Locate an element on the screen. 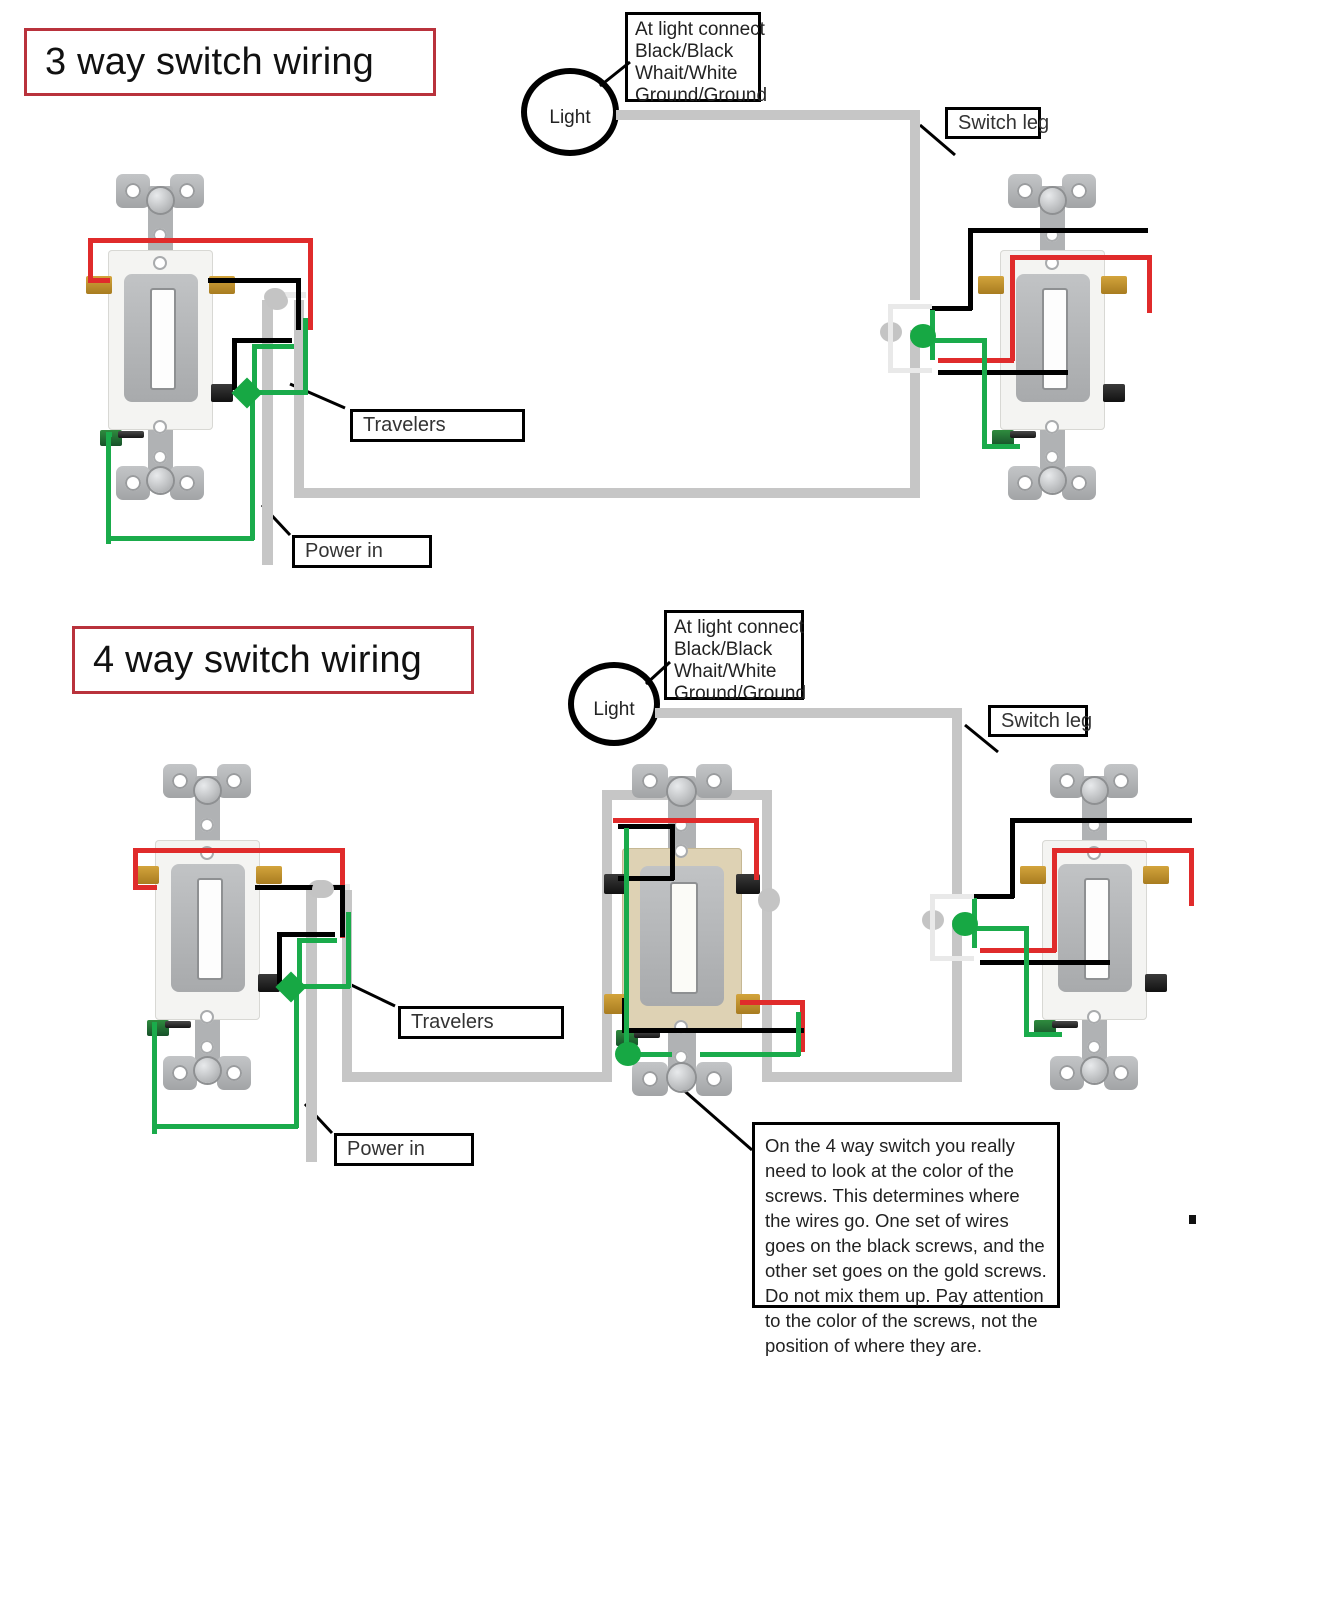 The image size is (1333, 1610). fw-right-black-top-run is located at coordinates (1101, 820).